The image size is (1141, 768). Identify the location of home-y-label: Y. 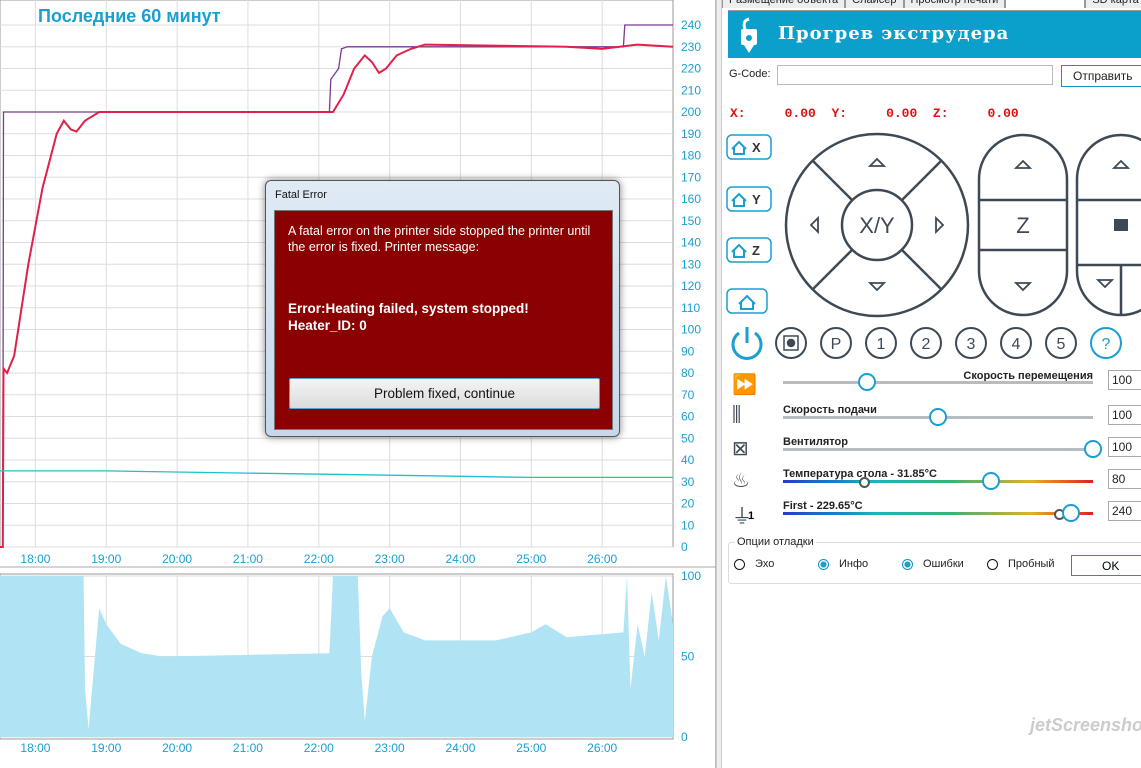
(756, 199).